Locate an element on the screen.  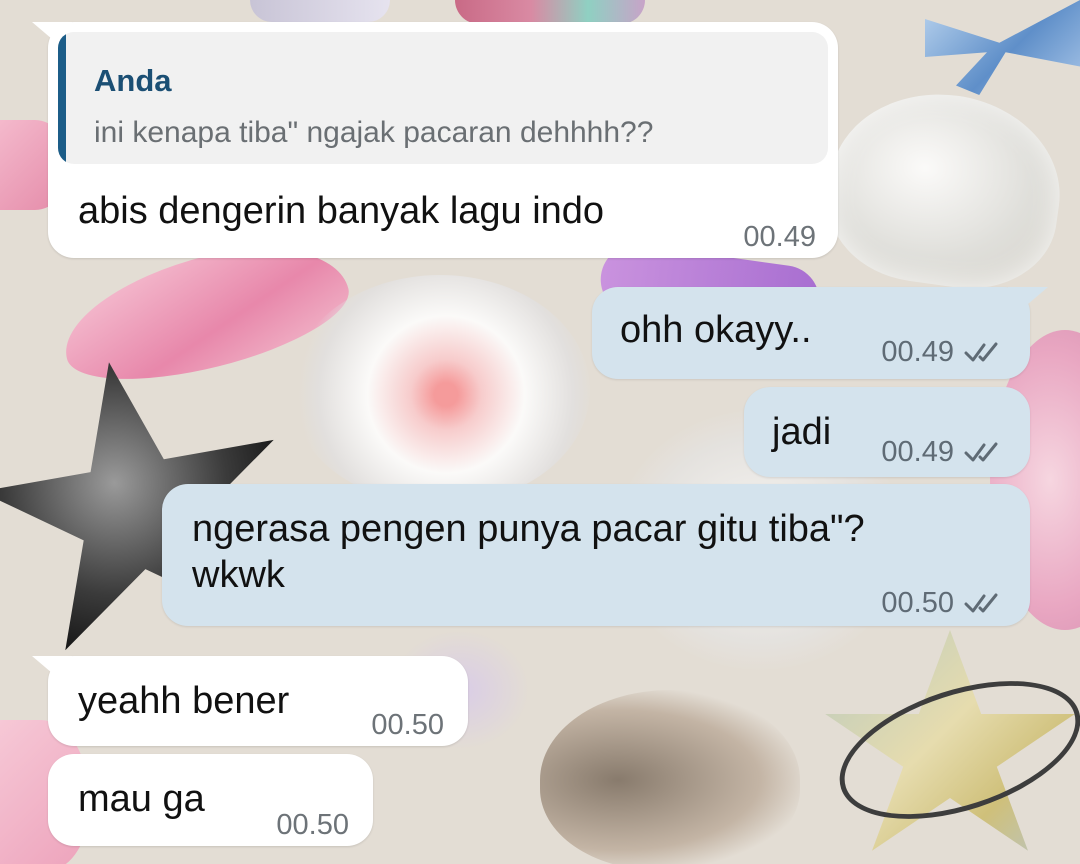
message-text: abis dengerin banyak lagu indo is located at coordinates (341, 211).